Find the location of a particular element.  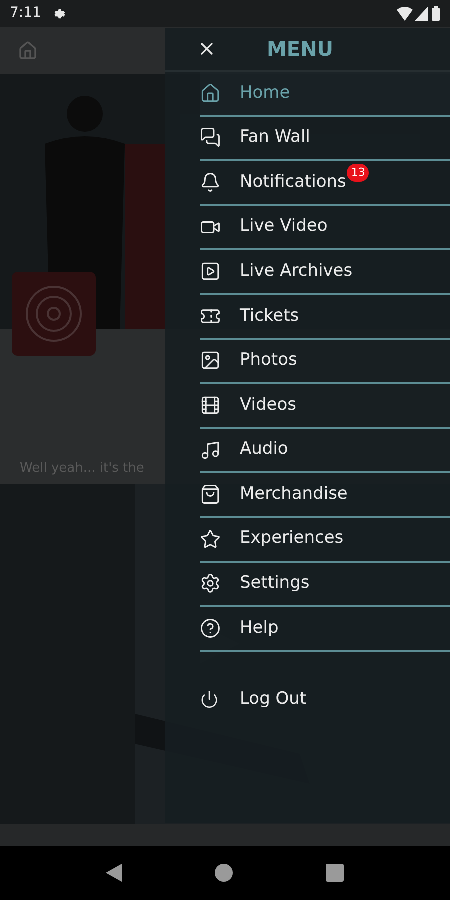

menu-item: Live Video is located at coordinates (325, 228).